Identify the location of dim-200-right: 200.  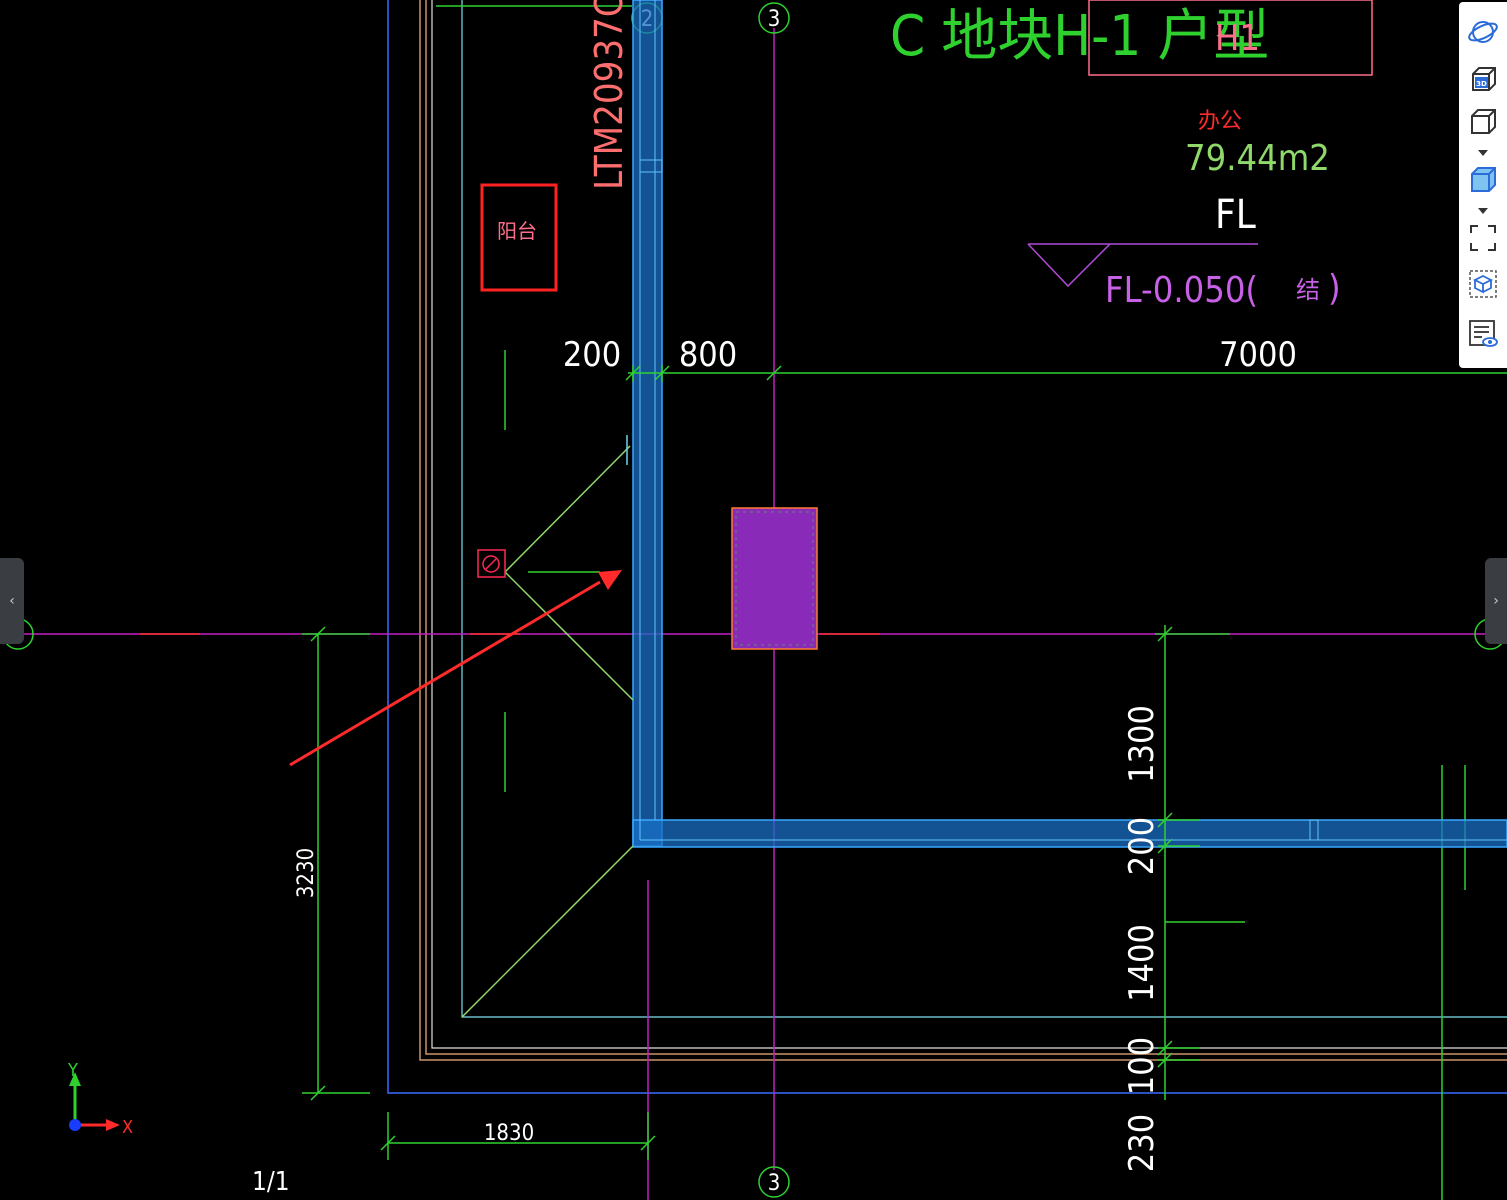
(1142, 846).